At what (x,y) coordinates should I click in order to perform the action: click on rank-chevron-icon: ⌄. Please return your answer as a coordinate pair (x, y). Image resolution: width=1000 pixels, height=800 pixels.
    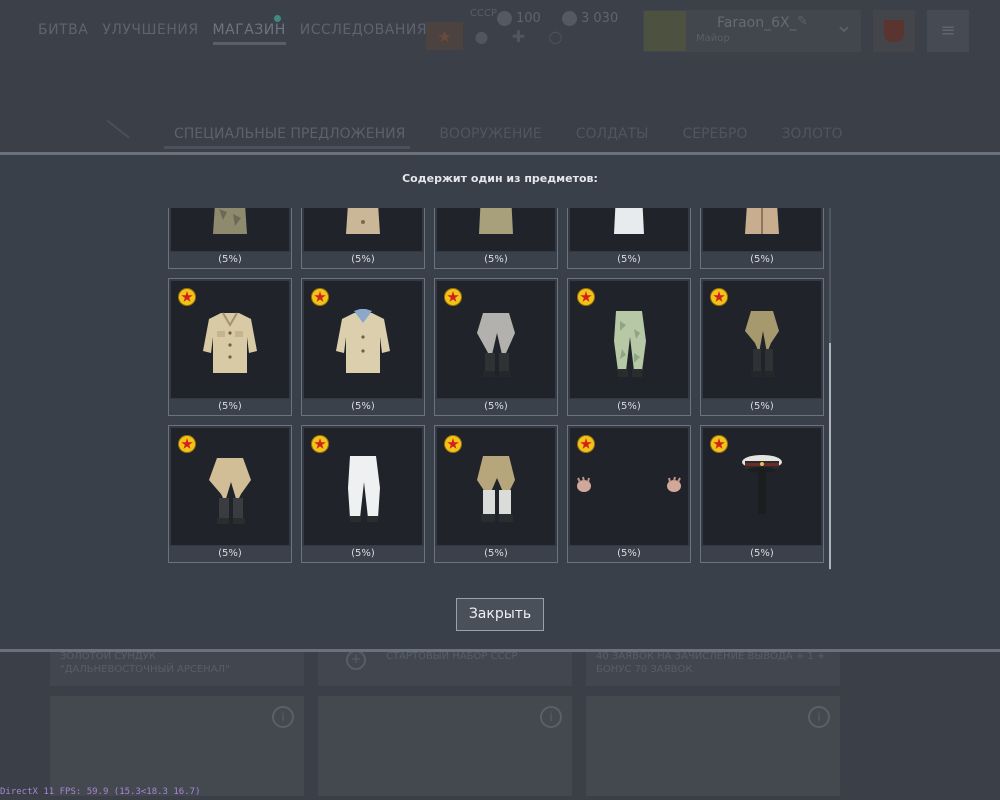
    Looking at the image, I should click on (844, 25).